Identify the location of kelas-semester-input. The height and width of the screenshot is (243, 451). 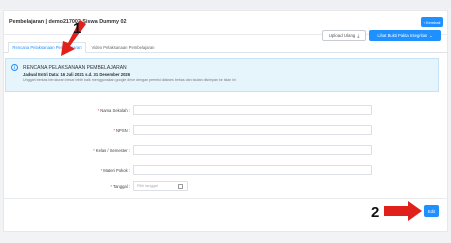
(252, 150).